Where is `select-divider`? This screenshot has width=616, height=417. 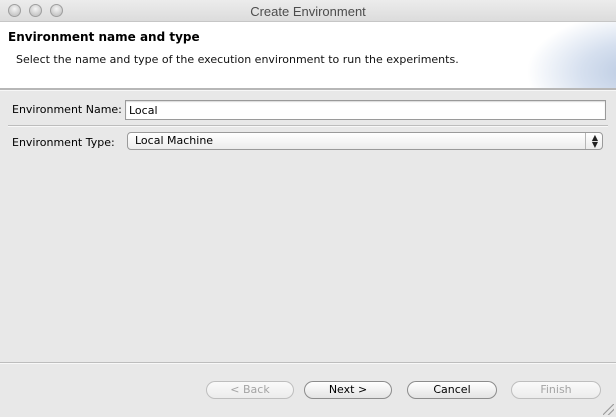 select-divider is located at coordinates (585, 141).